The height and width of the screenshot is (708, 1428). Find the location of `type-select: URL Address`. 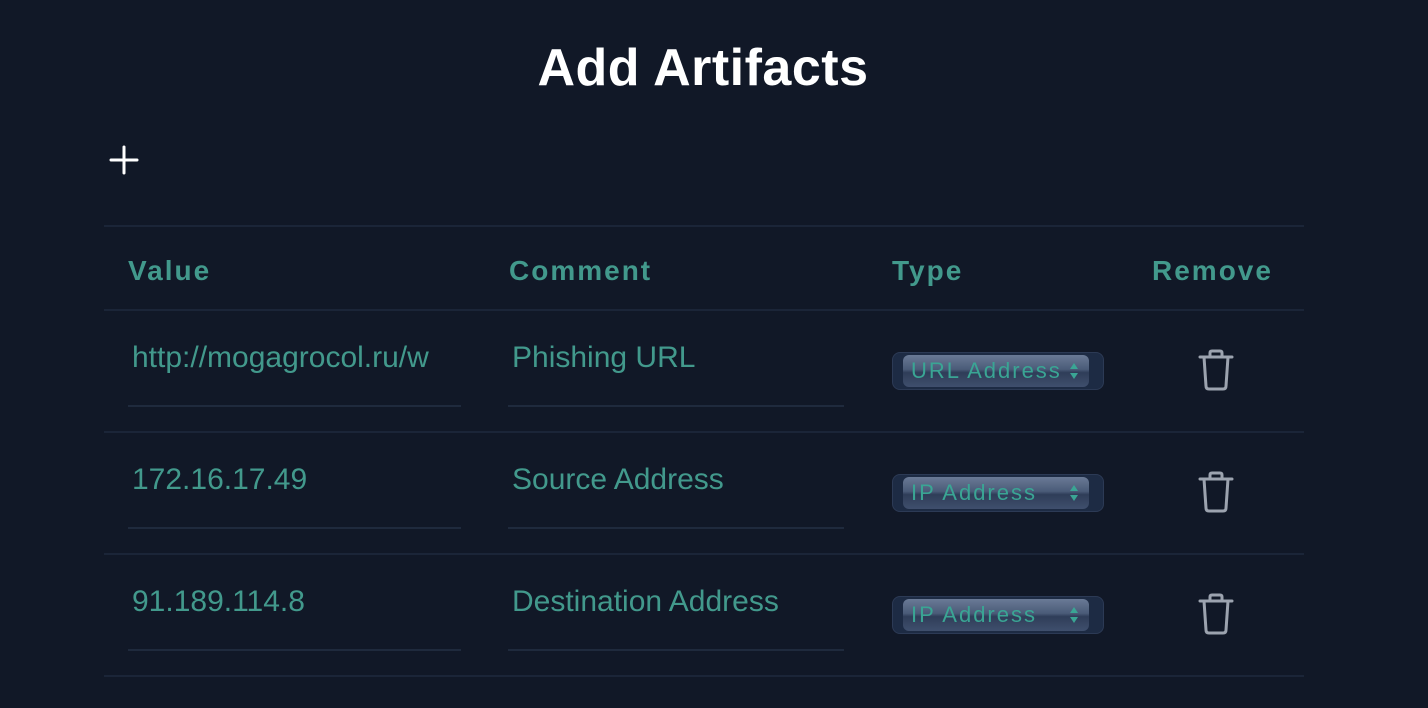

type-select: URL Address is located at coordinates (998, 371).